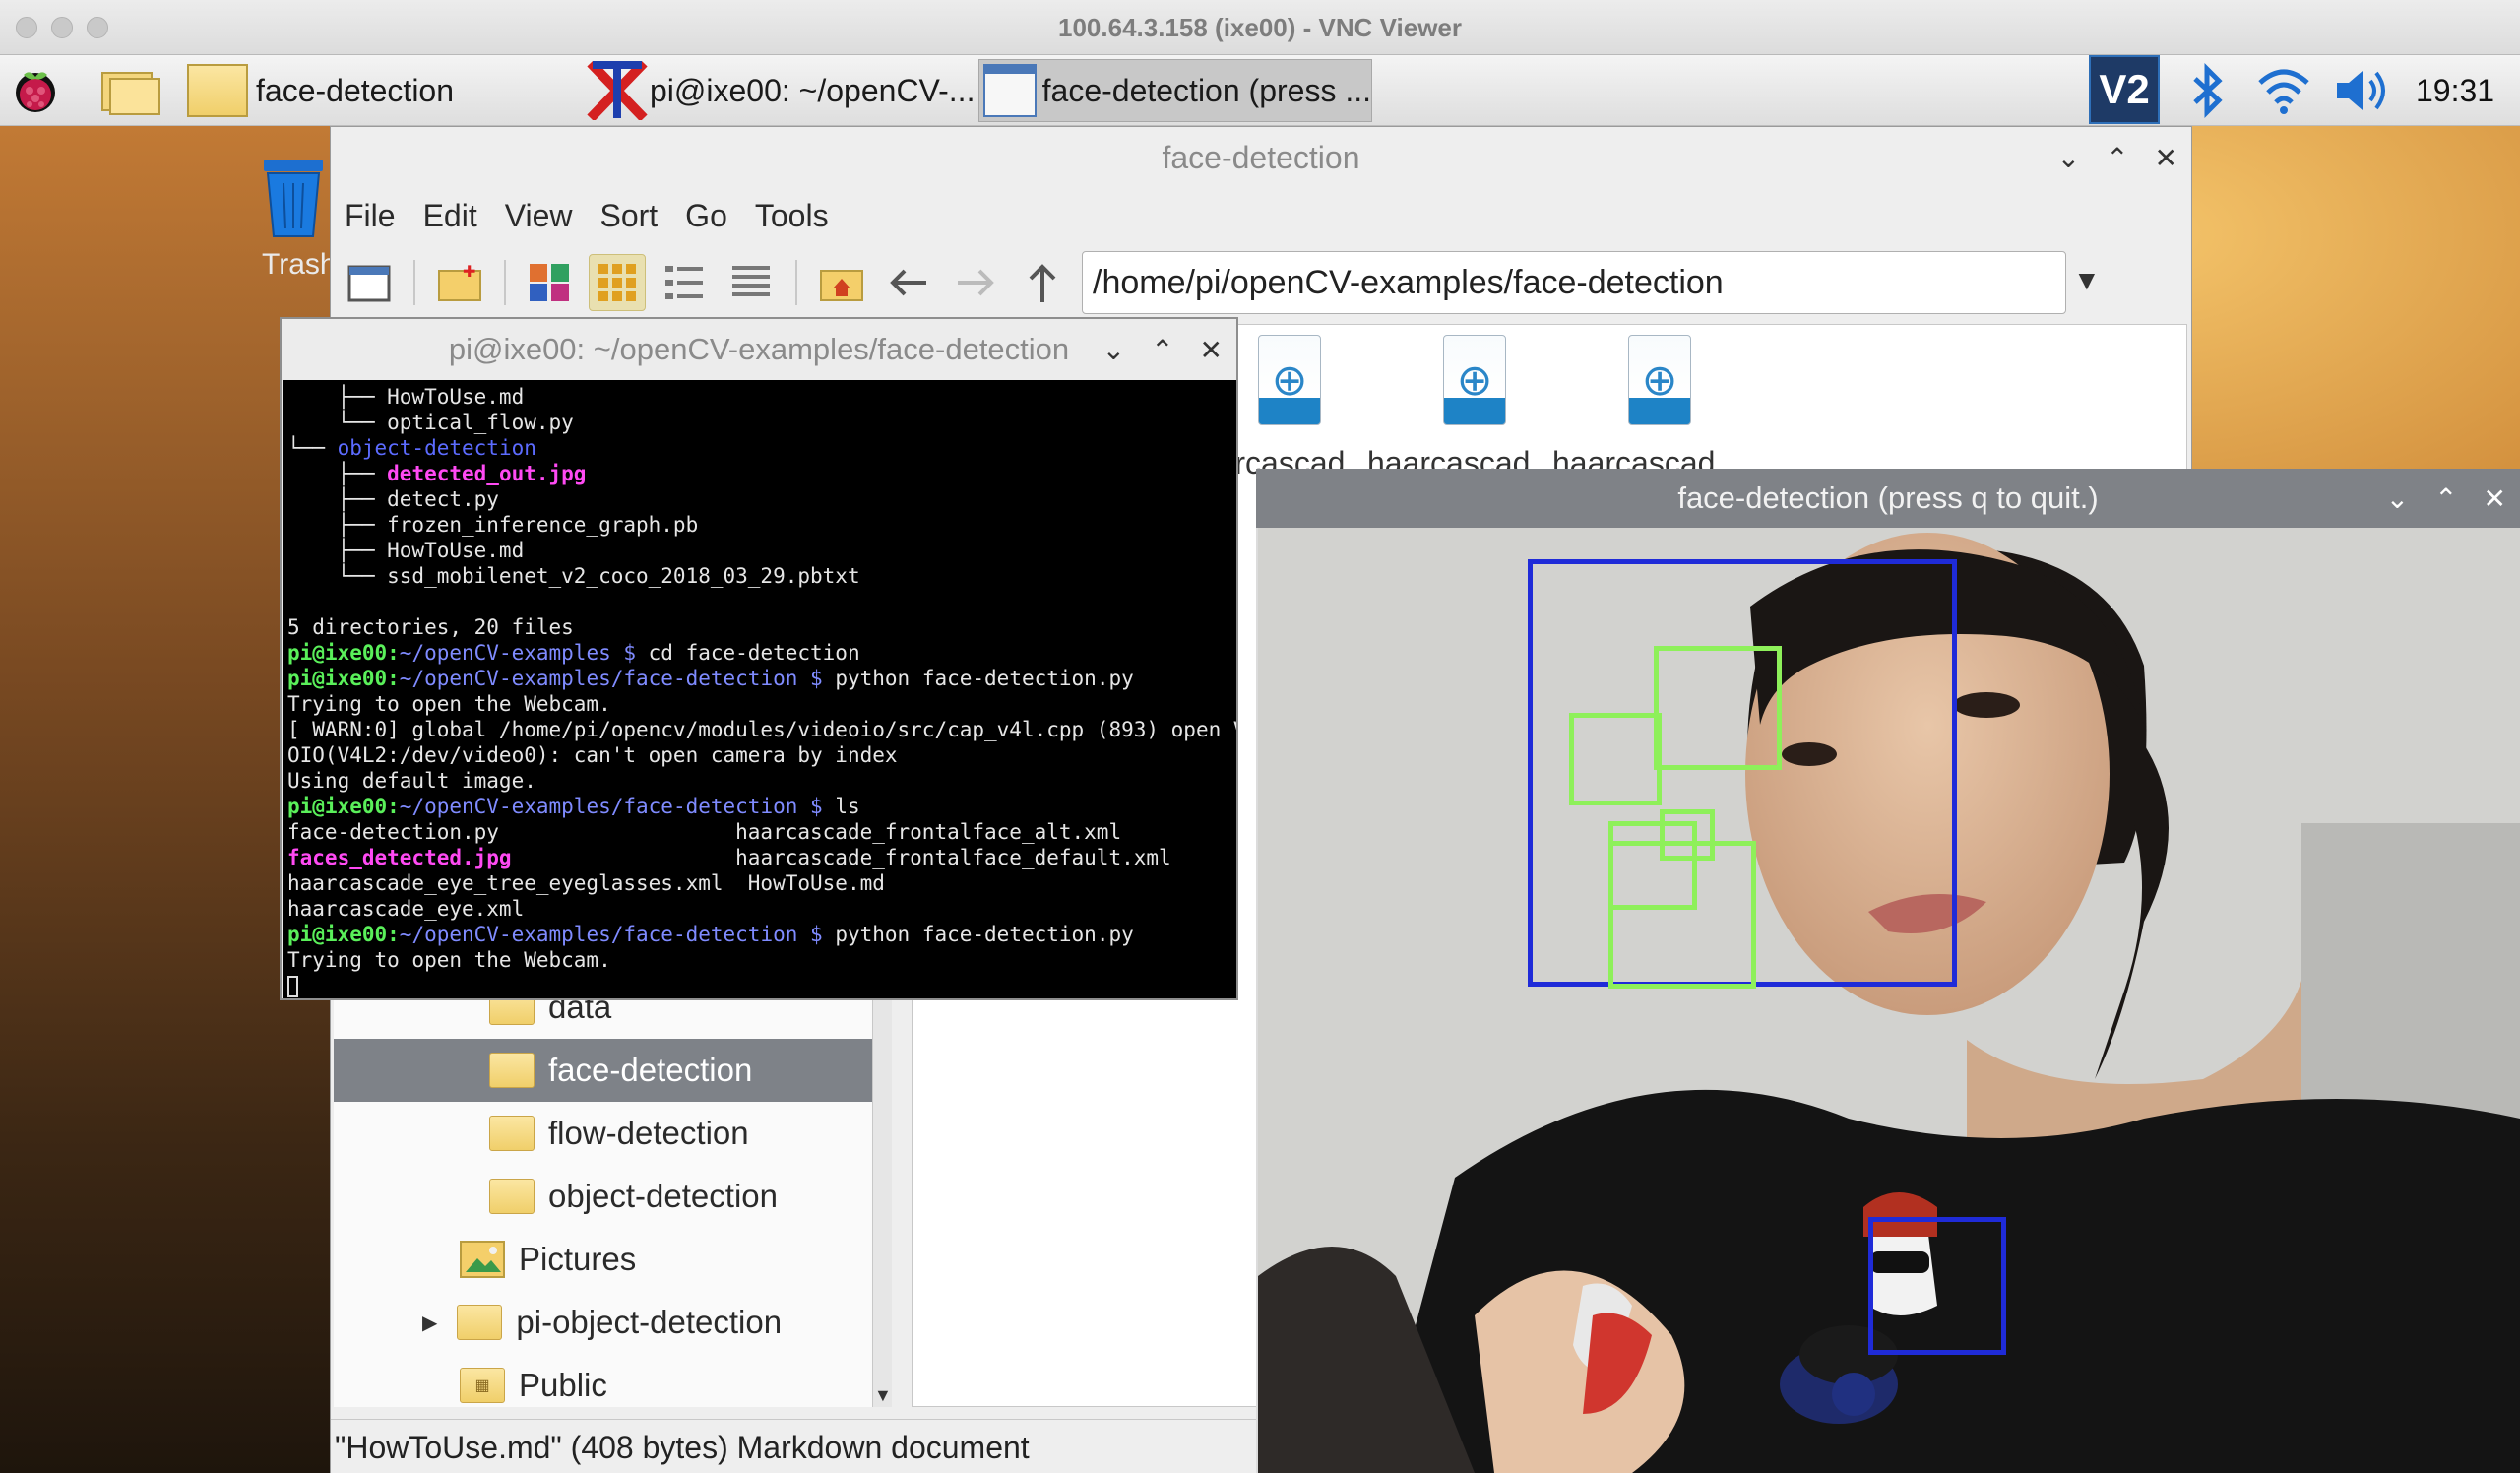 The image size is (2520, 1473). Describe the element at coordinates (411, 448) in the screenshot. I see `terminal-line: └── object-detection` at that location.